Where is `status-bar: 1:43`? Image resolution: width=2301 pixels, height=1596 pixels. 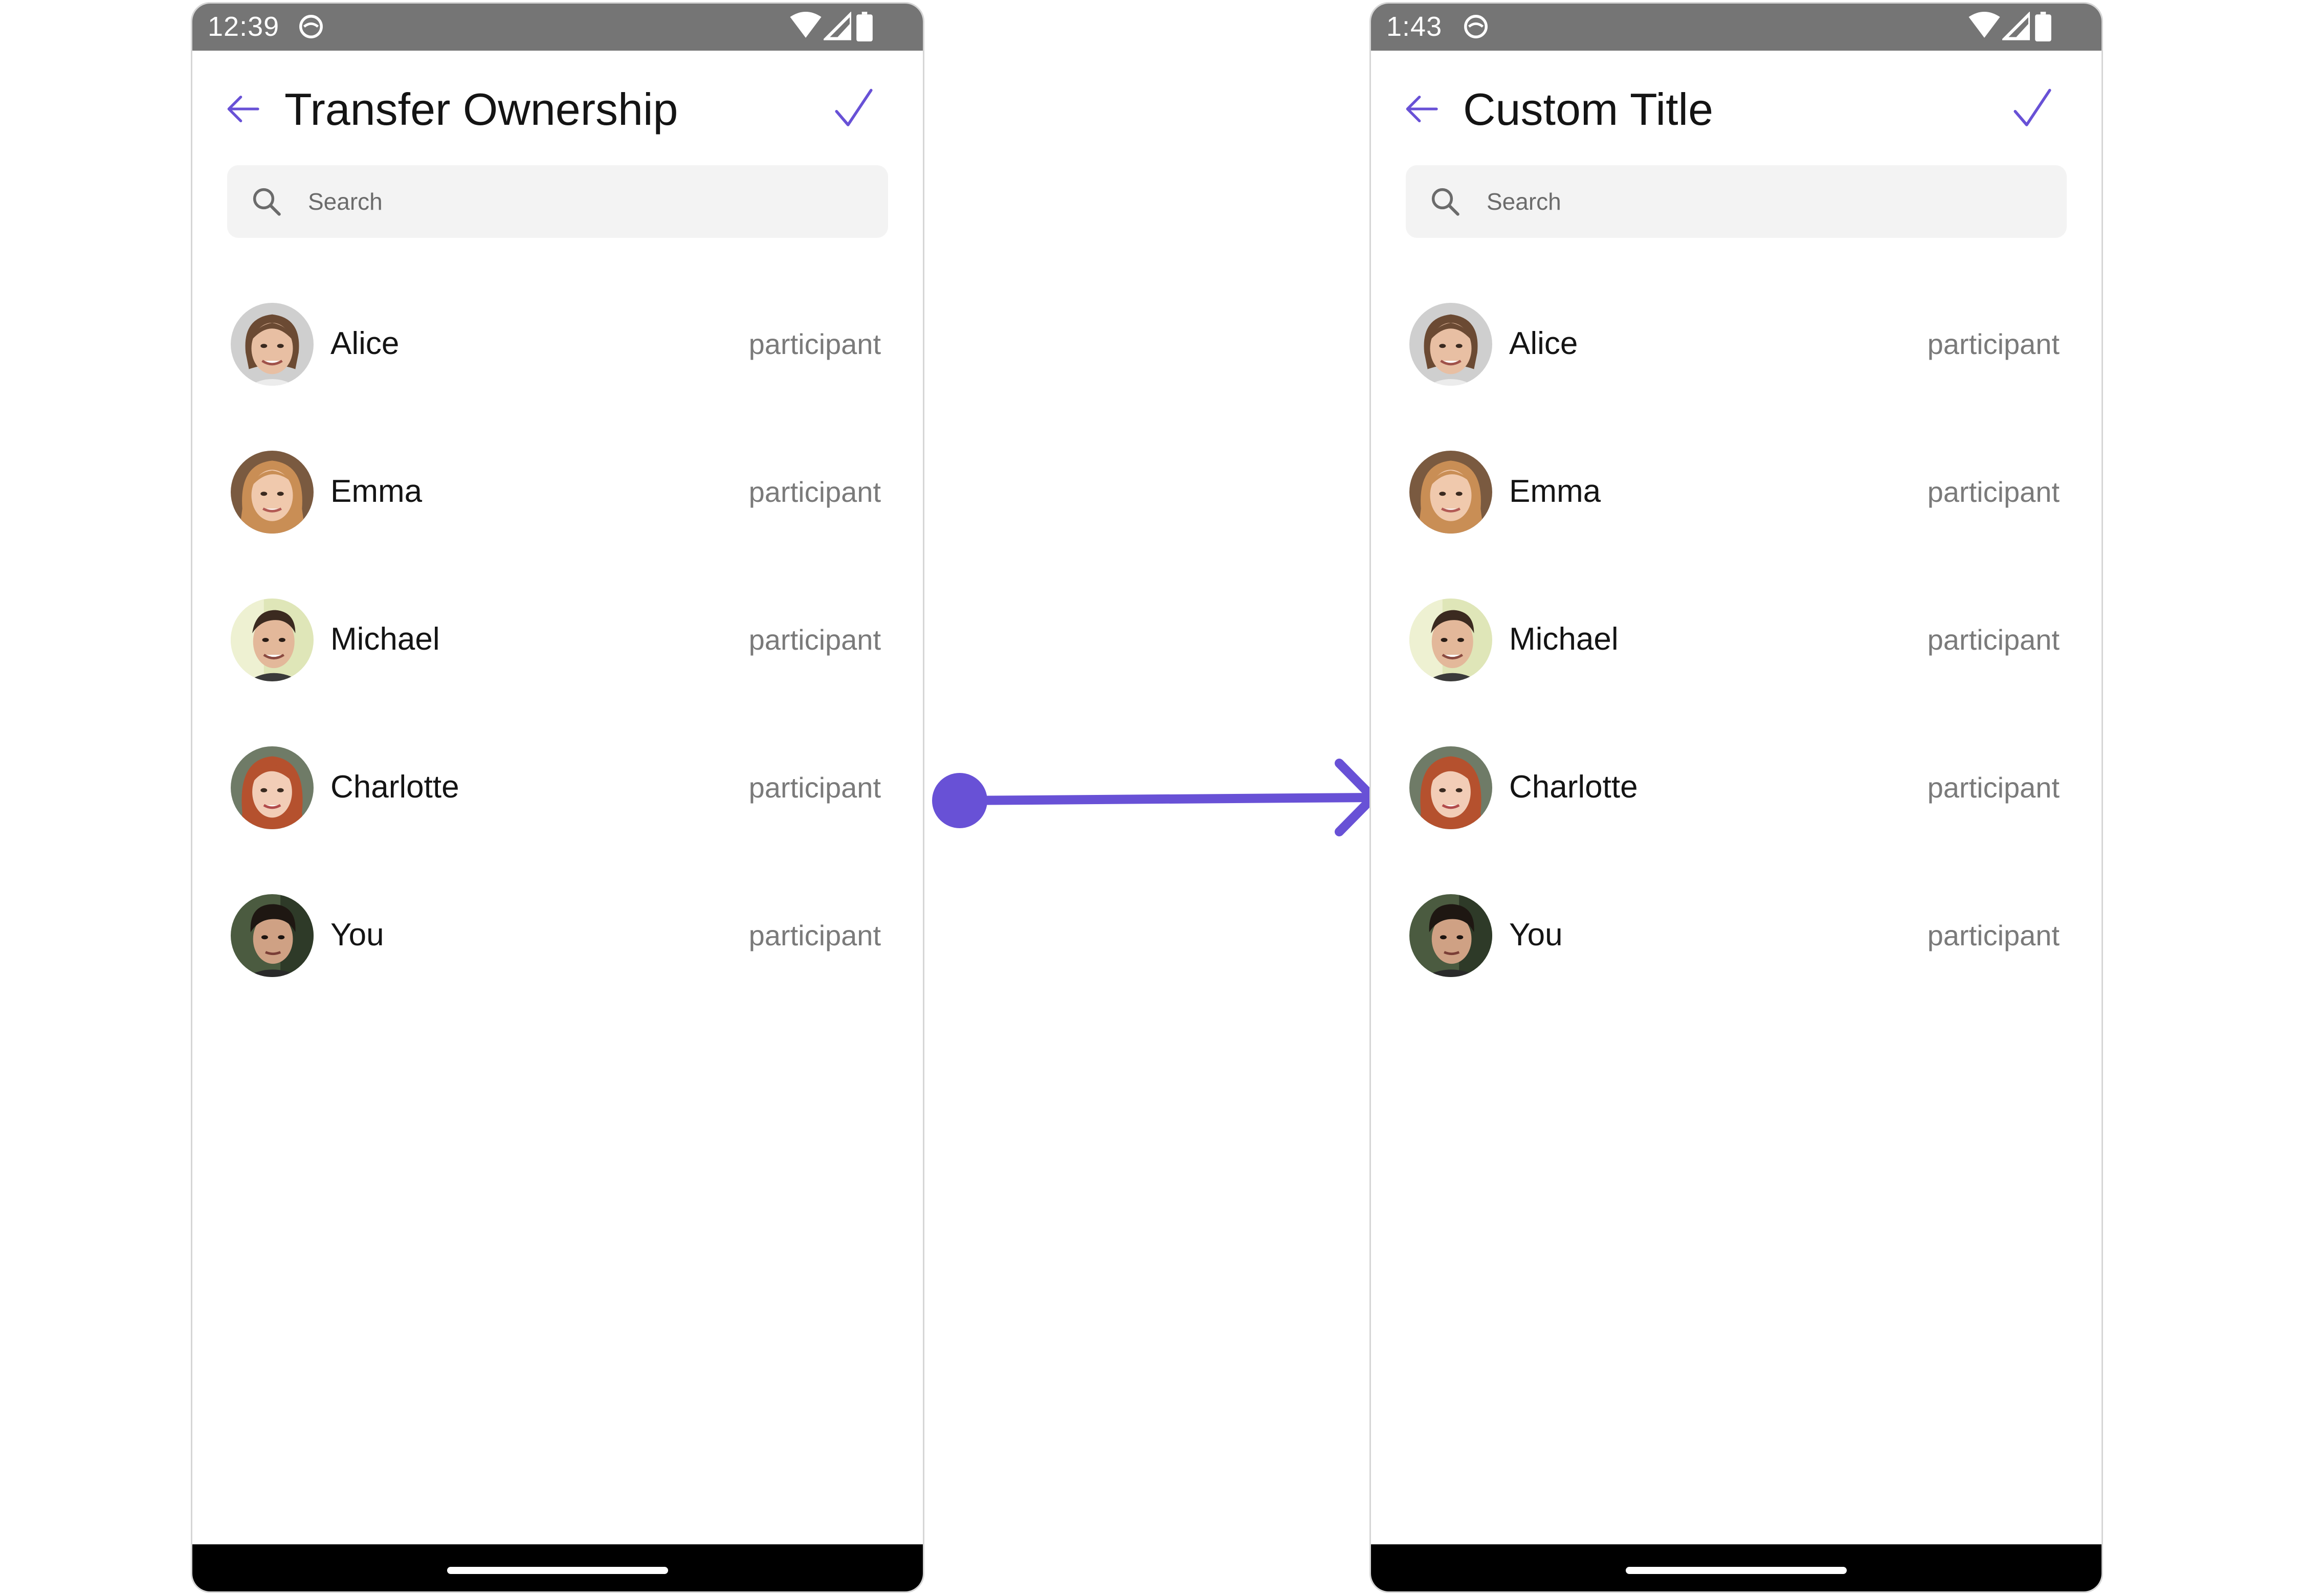 status-bar: 1:43 is located at coordinates (1736, 27).